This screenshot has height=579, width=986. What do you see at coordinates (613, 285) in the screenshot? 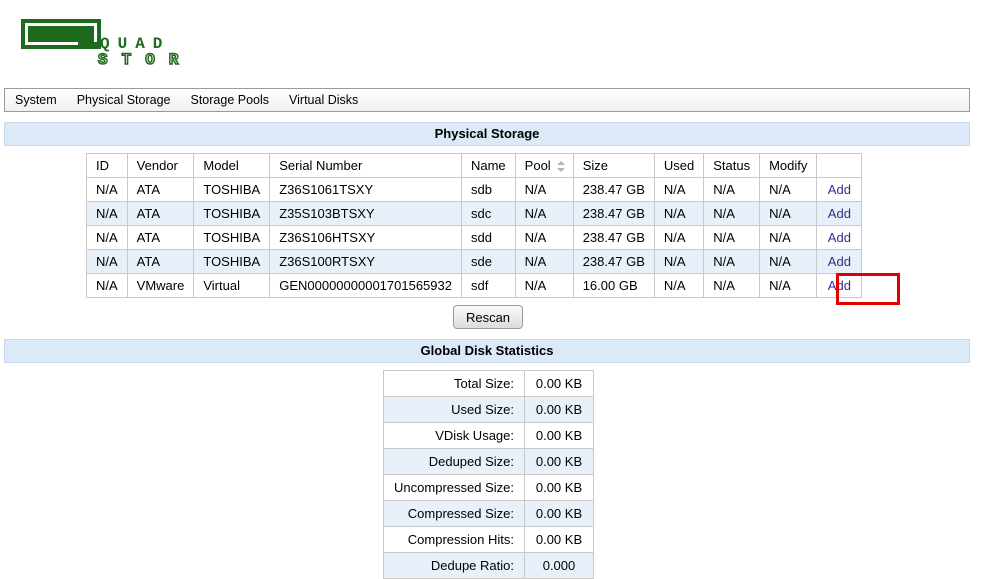
I see `cell-size: 16.00 GB` at bounding box center [613, 285].